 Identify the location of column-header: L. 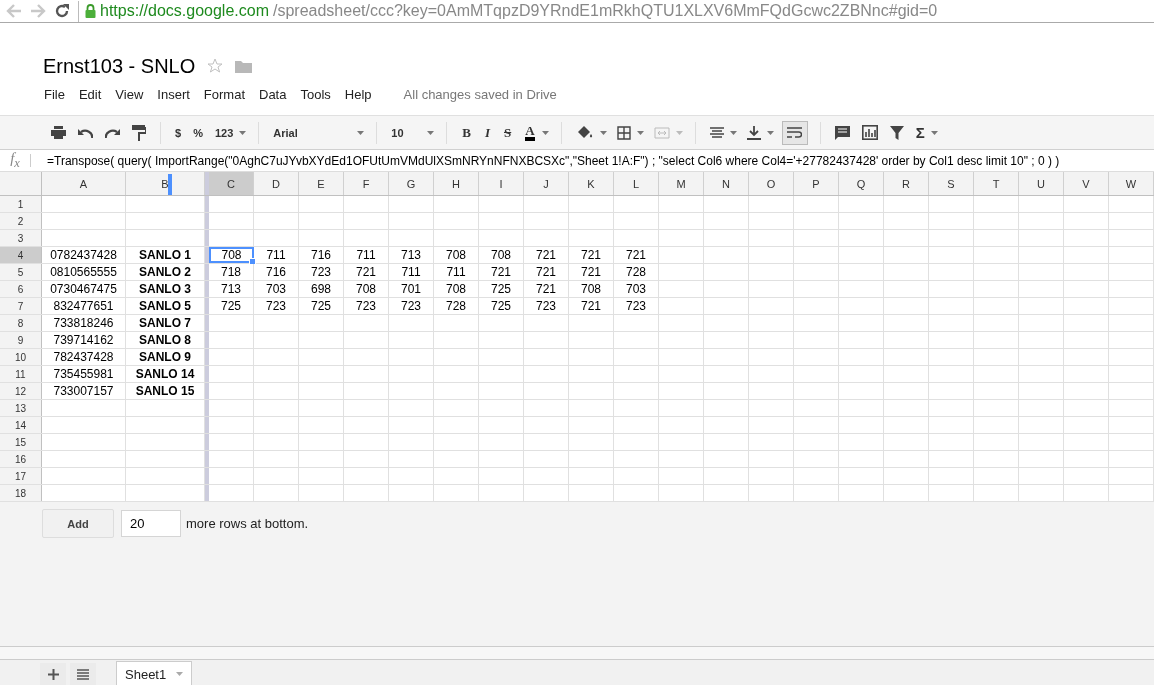
(636, 183).